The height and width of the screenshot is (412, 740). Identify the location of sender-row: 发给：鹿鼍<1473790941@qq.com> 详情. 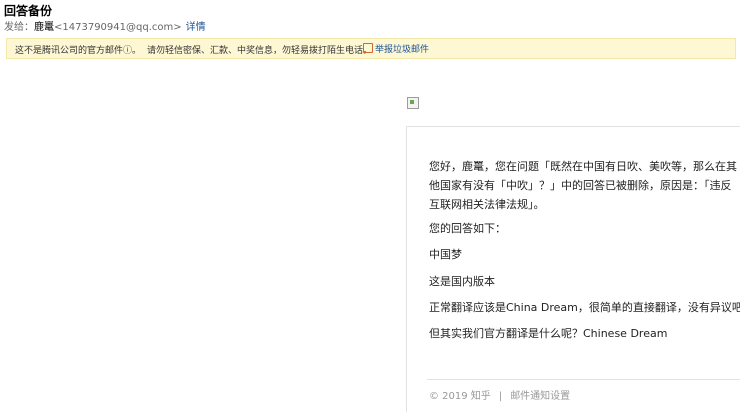
(105, 25).